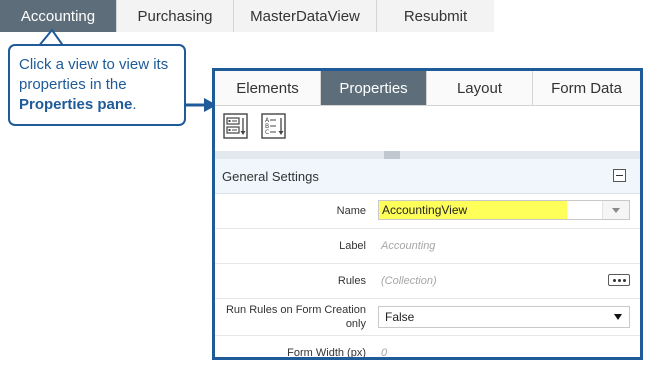  I want to click on property-row-name: Name AccountingView, so click(427, 211).